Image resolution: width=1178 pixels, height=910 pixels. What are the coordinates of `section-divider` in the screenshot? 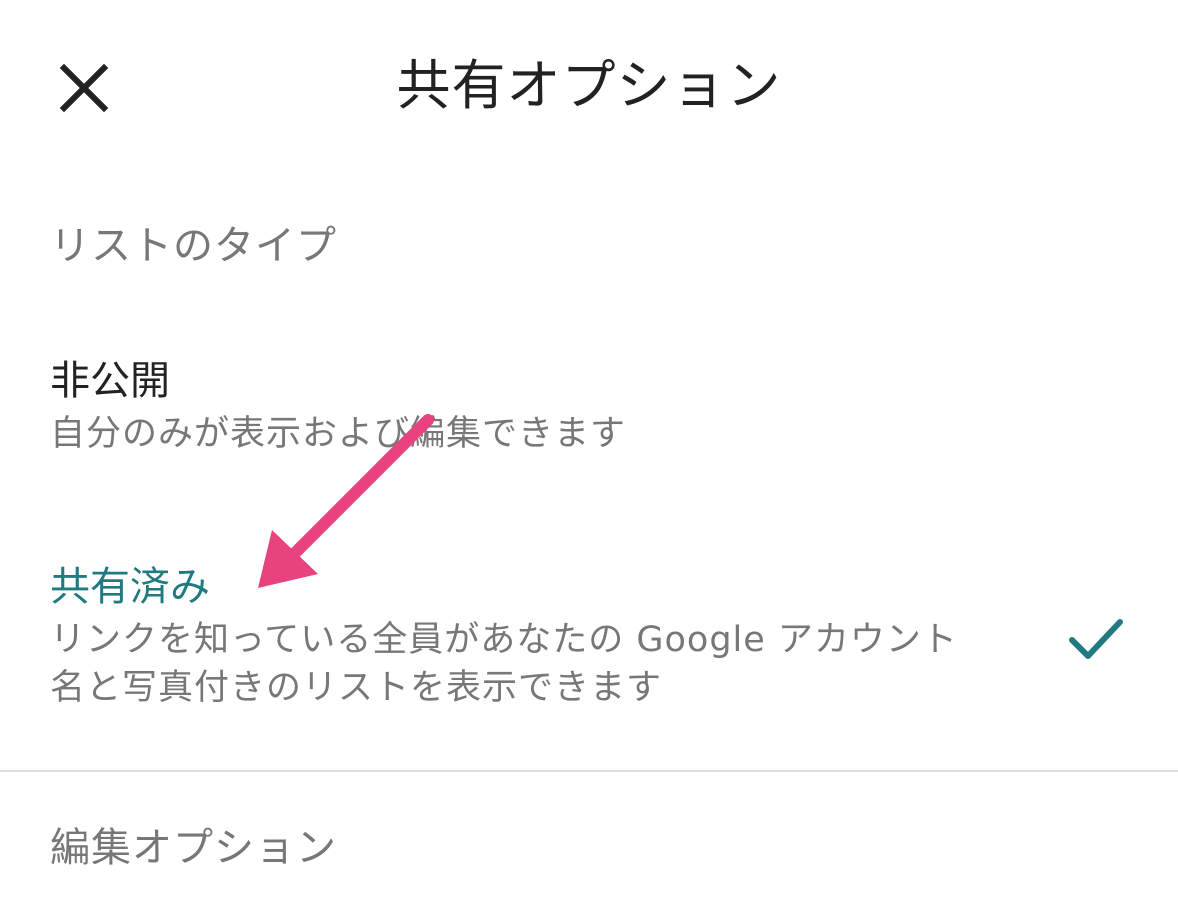 It's located at (589, 771).